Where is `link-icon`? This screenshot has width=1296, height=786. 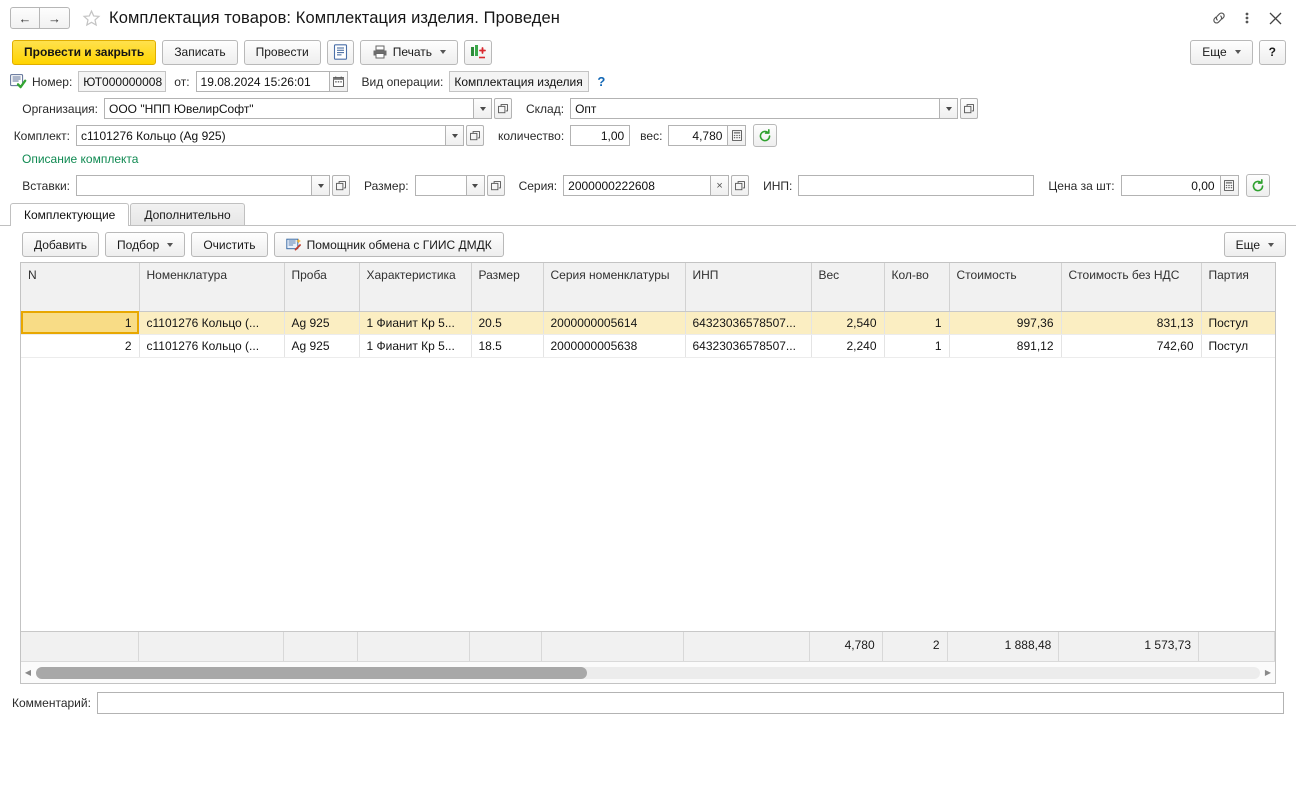 link-icon is located at coordinates (1219, 18).